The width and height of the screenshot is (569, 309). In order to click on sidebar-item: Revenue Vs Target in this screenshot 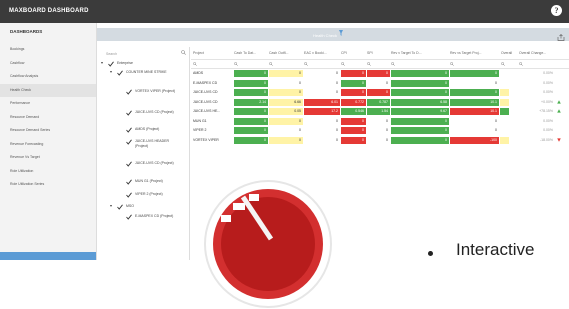, I will do `click(48, 157)`.